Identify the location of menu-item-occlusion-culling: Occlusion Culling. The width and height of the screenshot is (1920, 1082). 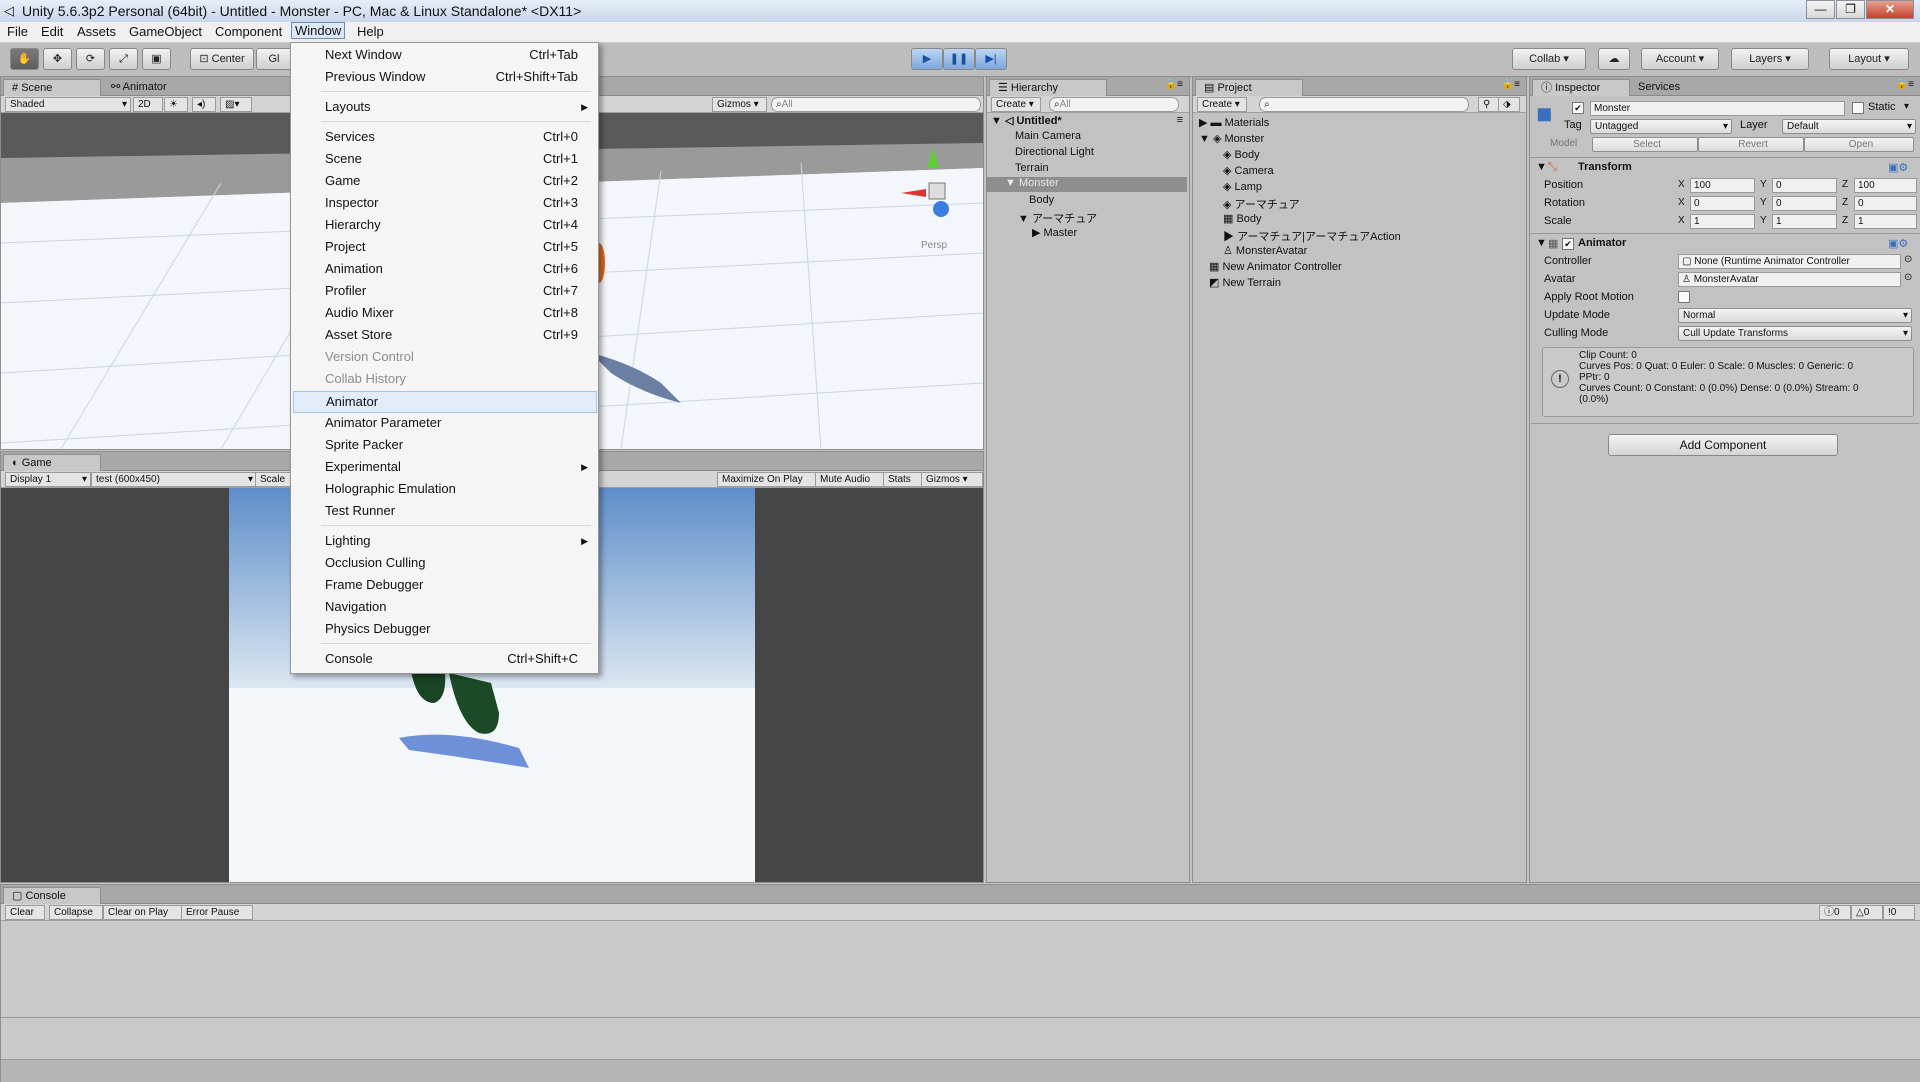
(444, 563).